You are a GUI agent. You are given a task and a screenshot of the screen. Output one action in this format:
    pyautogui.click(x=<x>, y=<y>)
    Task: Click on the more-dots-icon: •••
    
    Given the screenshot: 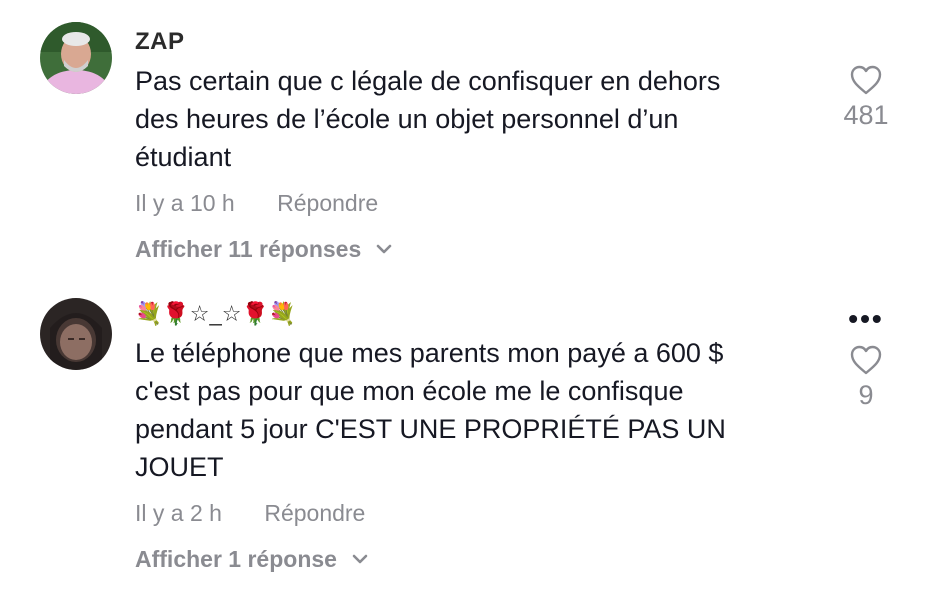 What is the action you would take?
    pyautogui.click(x=866, y=320)
    